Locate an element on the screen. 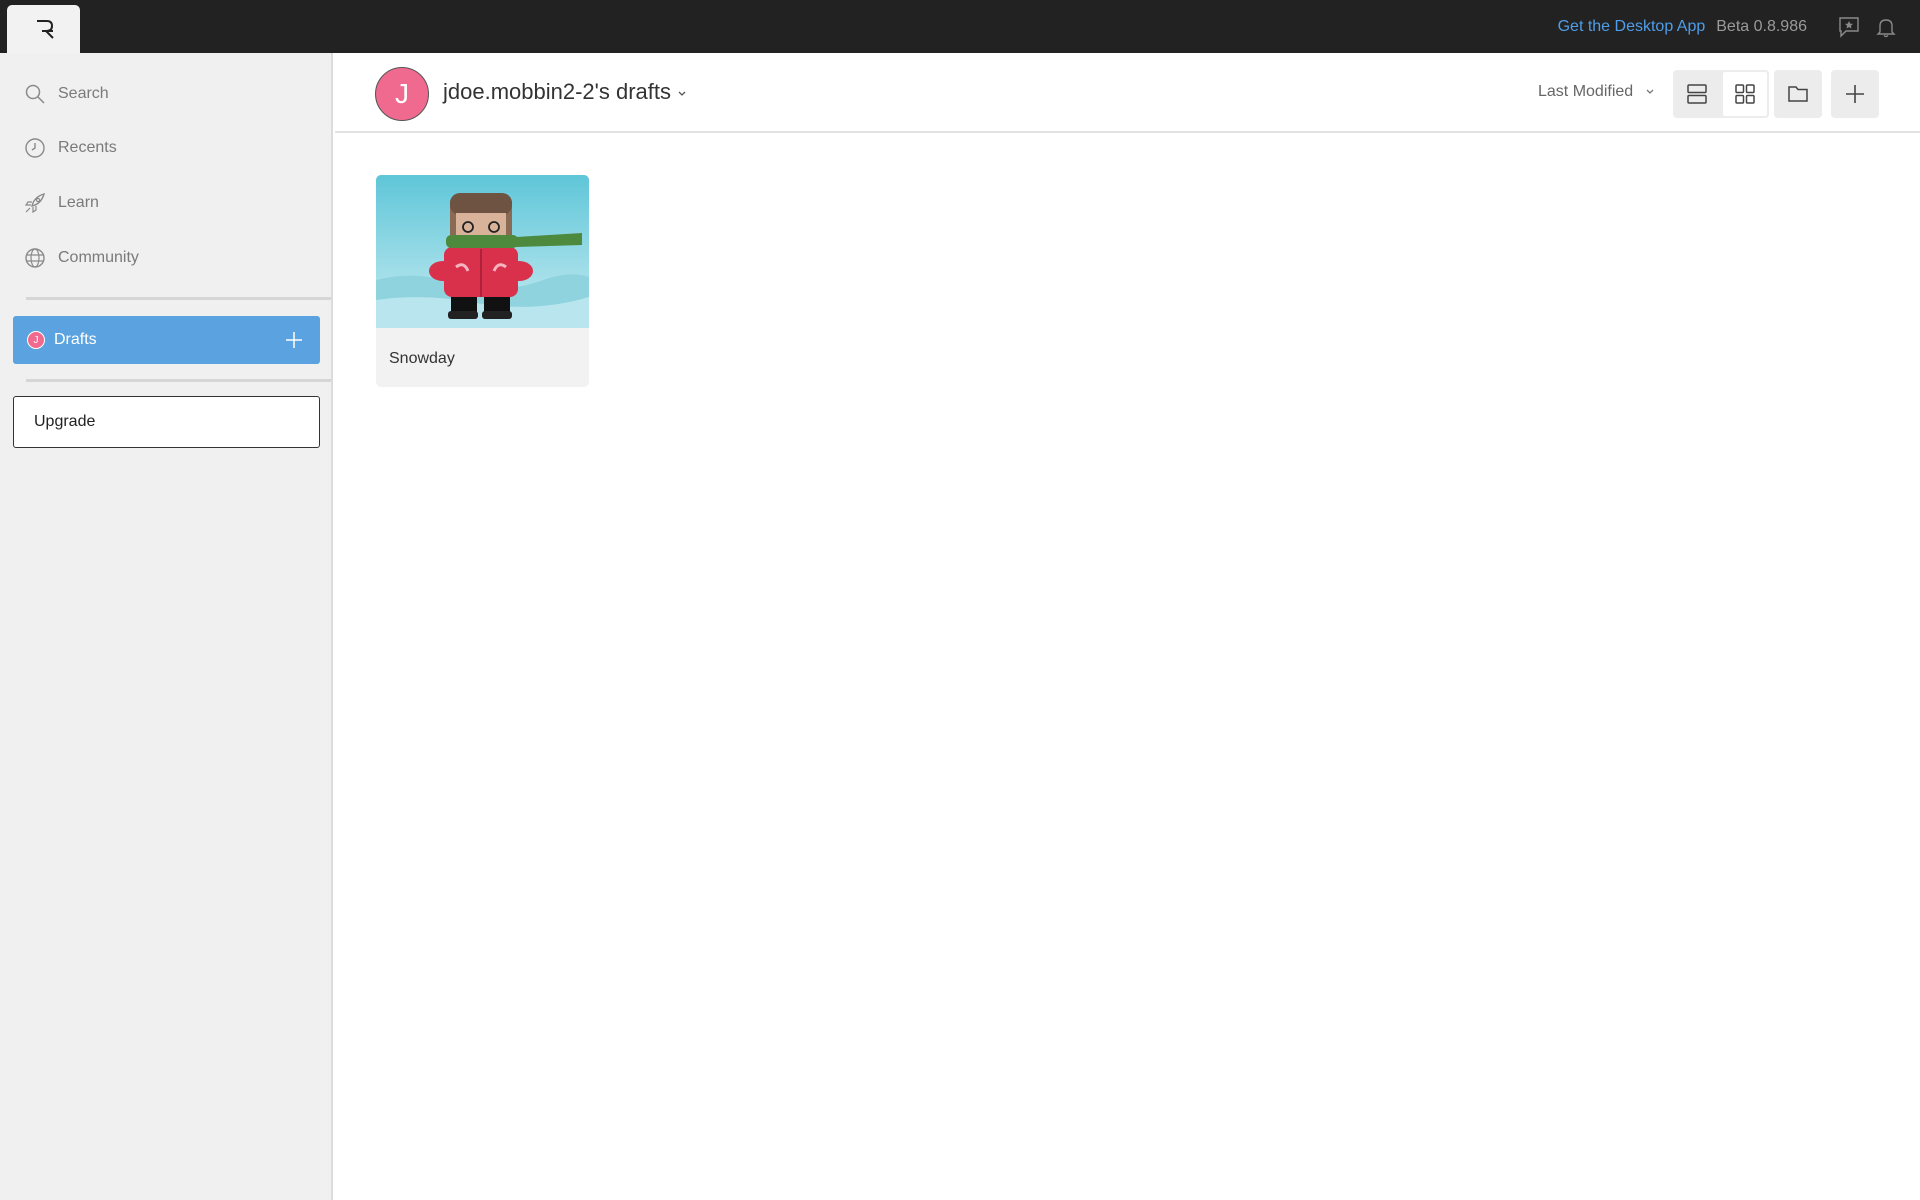 Image resolution: width=1920 pixels, height=1200 pixels. sort-dropdown: Last Modified is located at coordinates (1596, 92).